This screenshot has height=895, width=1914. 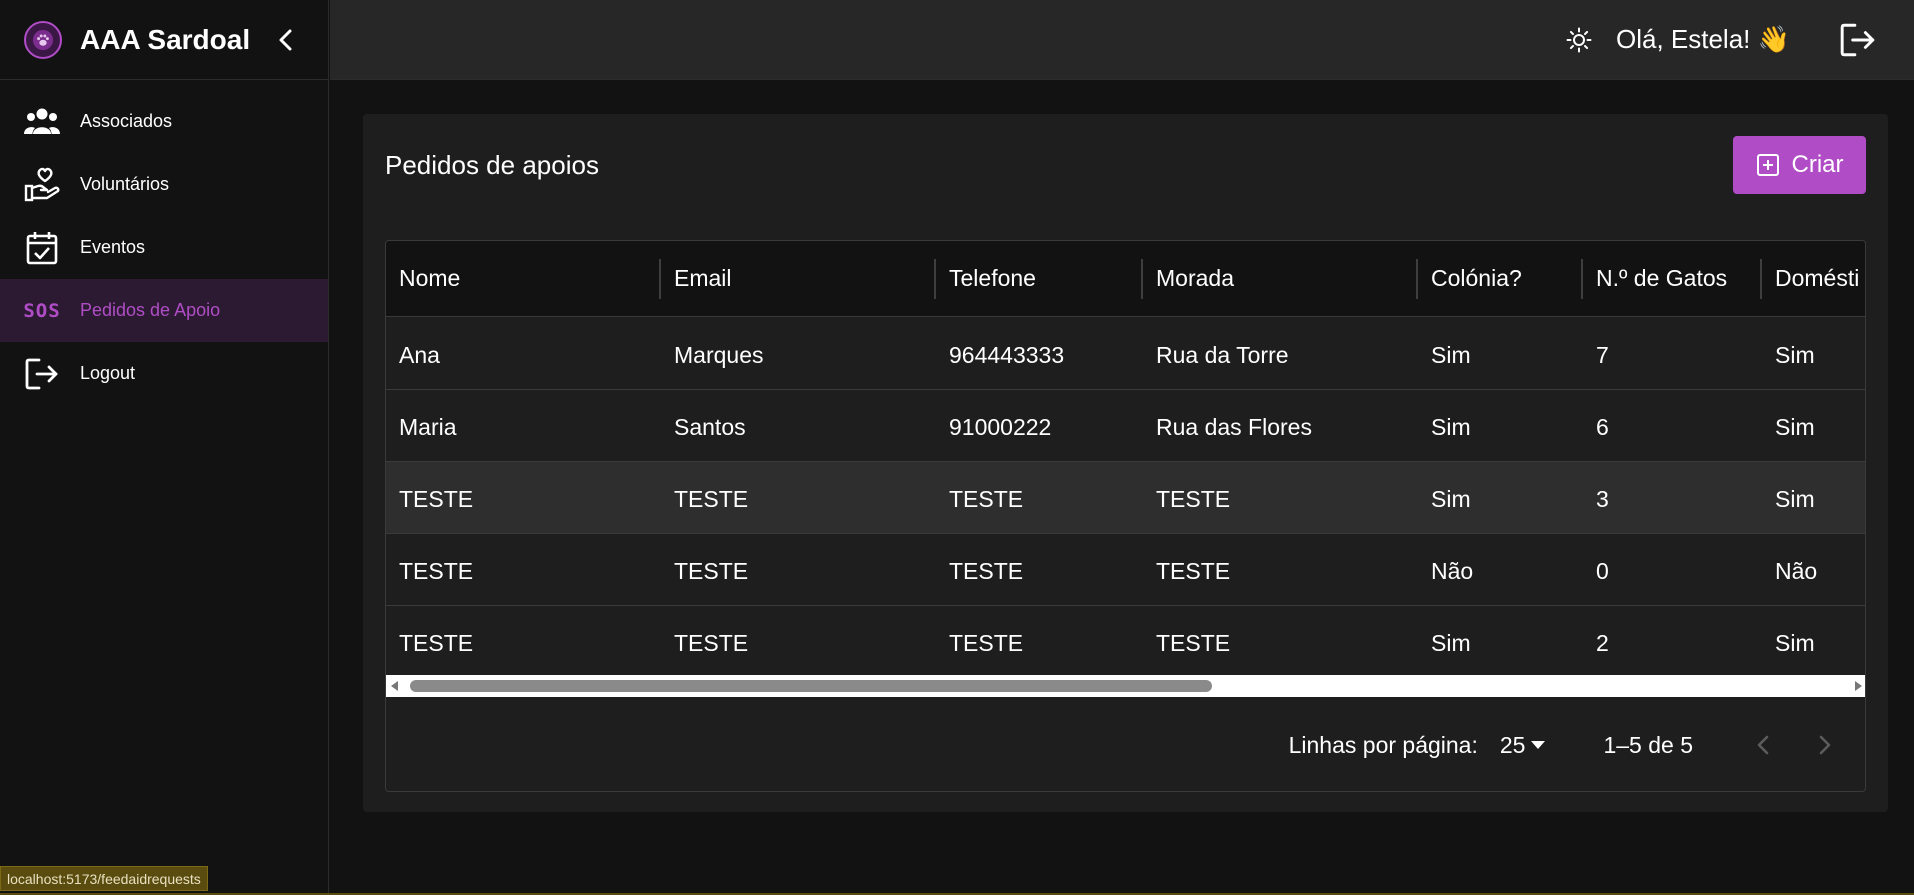 I want to click on scroll-right-arrow-icon, so click(x=1858, y=686).